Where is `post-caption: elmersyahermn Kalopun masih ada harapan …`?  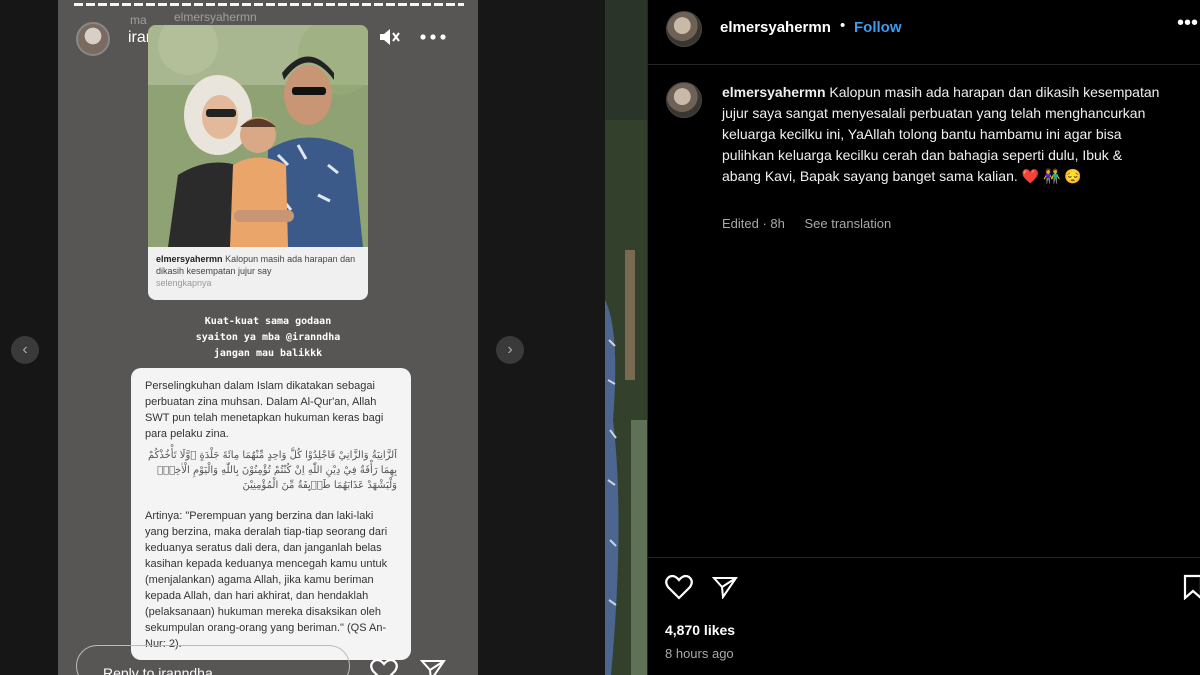 post-caption: elmersyahermn Kalopun masih ada harapan … is located at coordinates (942, 134).